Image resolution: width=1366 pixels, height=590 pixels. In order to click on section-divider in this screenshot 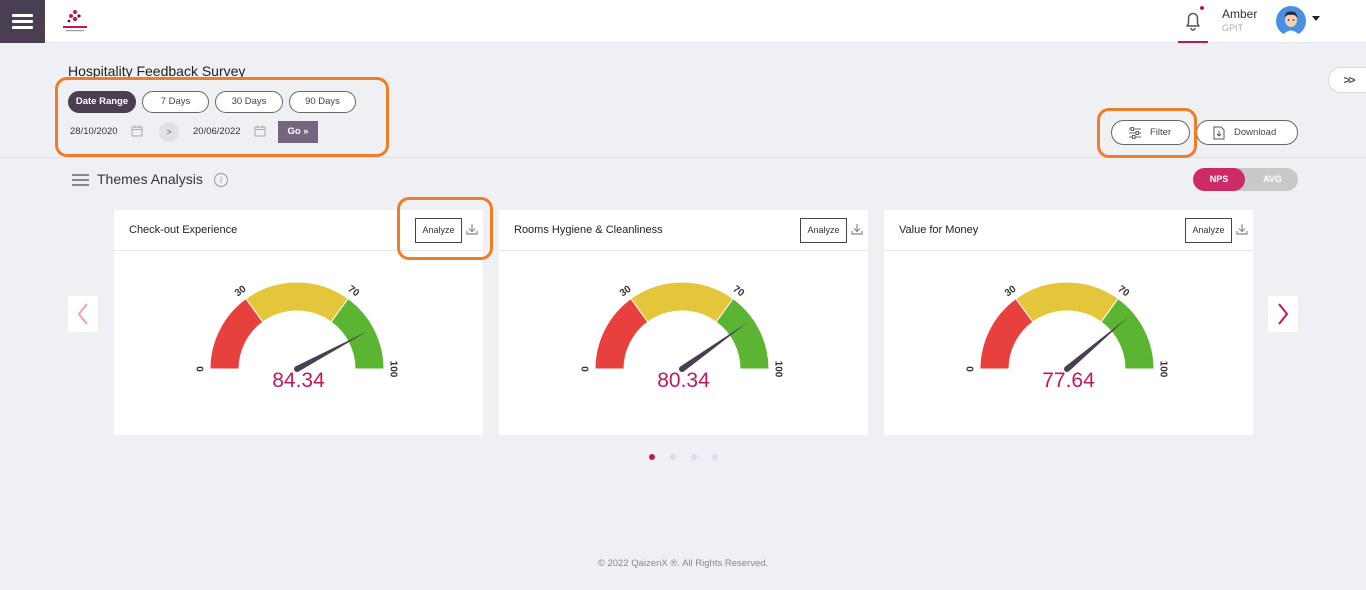, I will do `click(683, 157)`.